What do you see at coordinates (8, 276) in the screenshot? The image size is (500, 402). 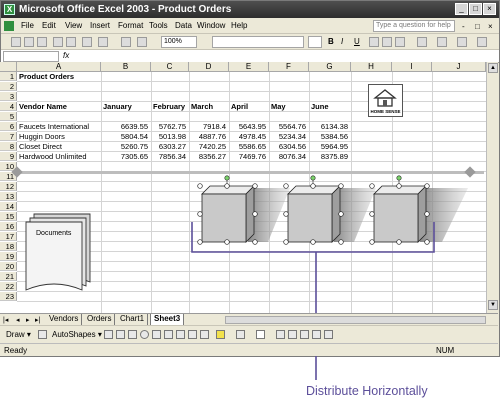 I see `row-header: 21` at bounding box center [8, 276].